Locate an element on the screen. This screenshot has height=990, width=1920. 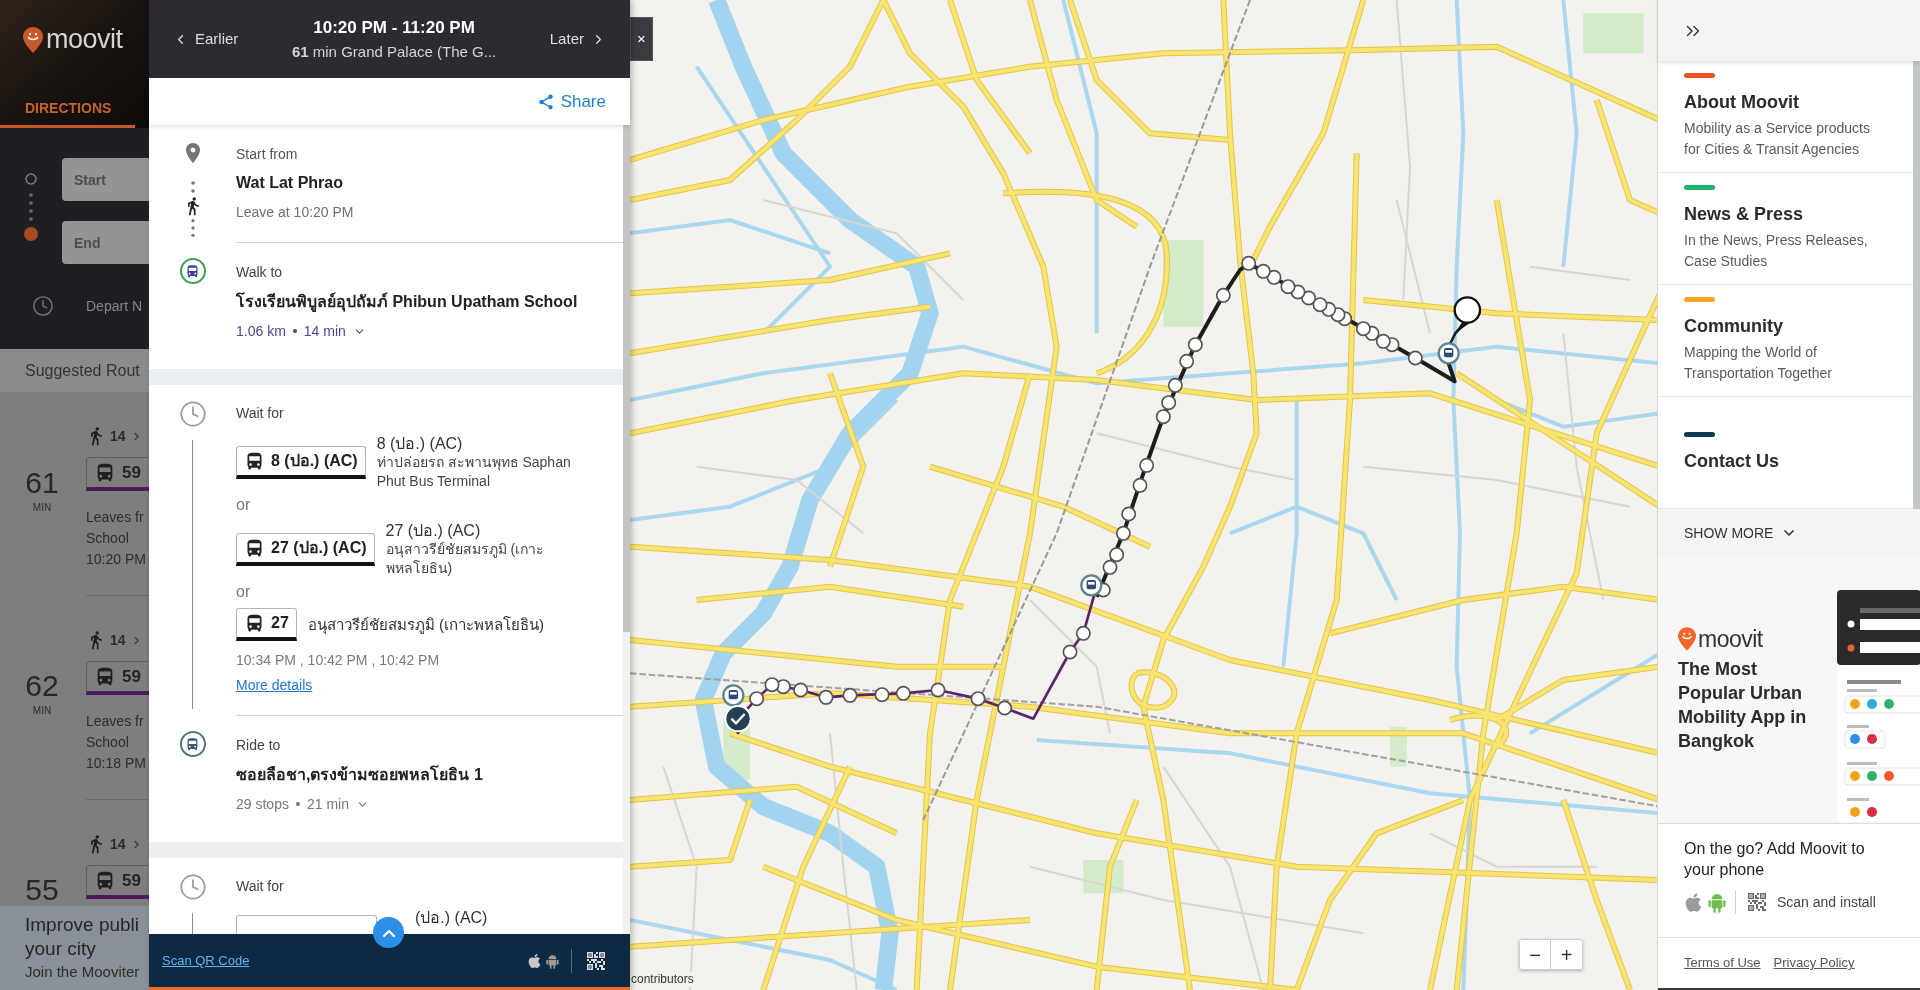
more-details-link: More details is located at coordinates (274, 685).